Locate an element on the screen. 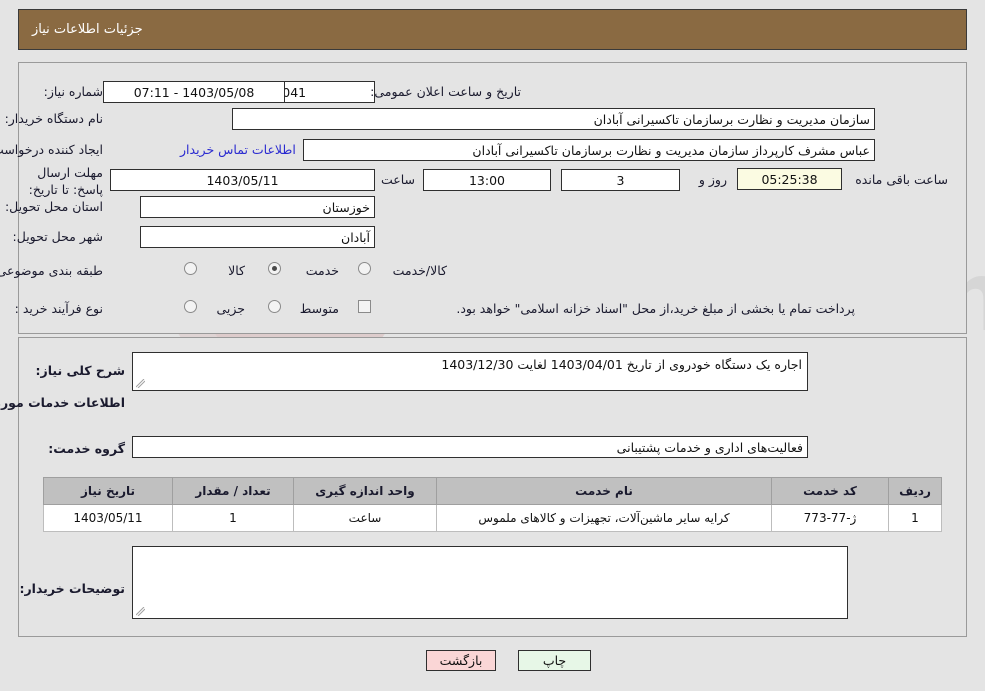 This screenshot has height=691, width=985. days-remaining-label: روز و is located at coordinates (712, 179).